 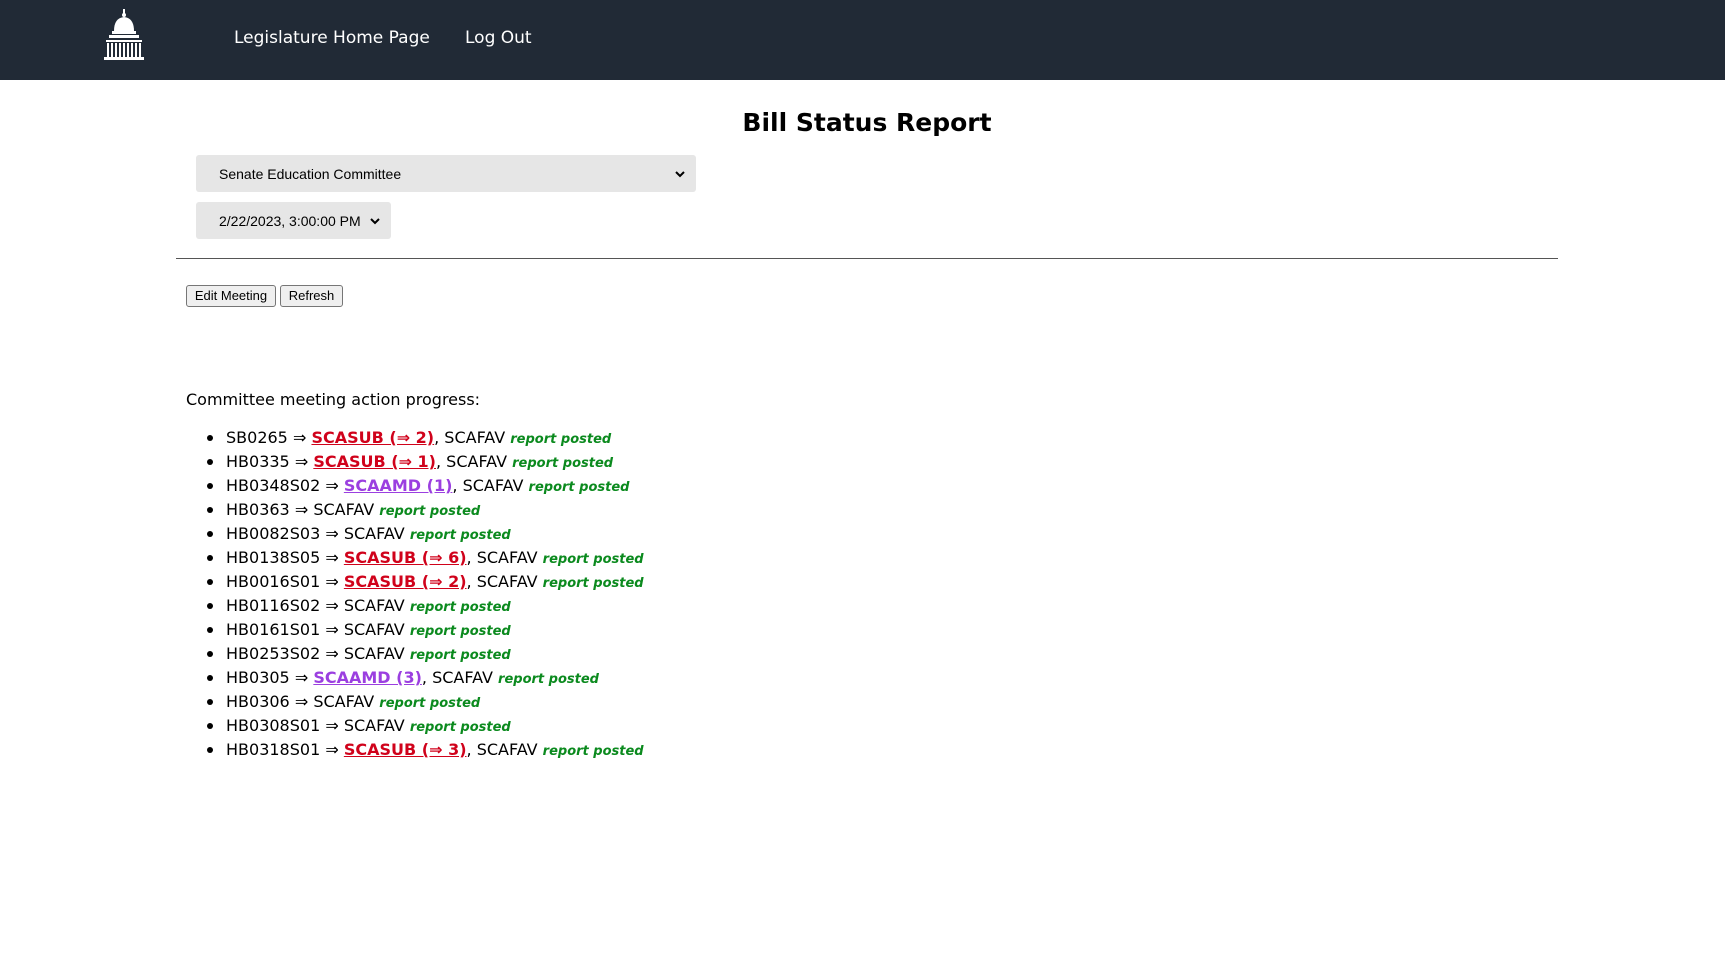 I want to click on bill-number: HB0116S02, so click(x=273, y=605).